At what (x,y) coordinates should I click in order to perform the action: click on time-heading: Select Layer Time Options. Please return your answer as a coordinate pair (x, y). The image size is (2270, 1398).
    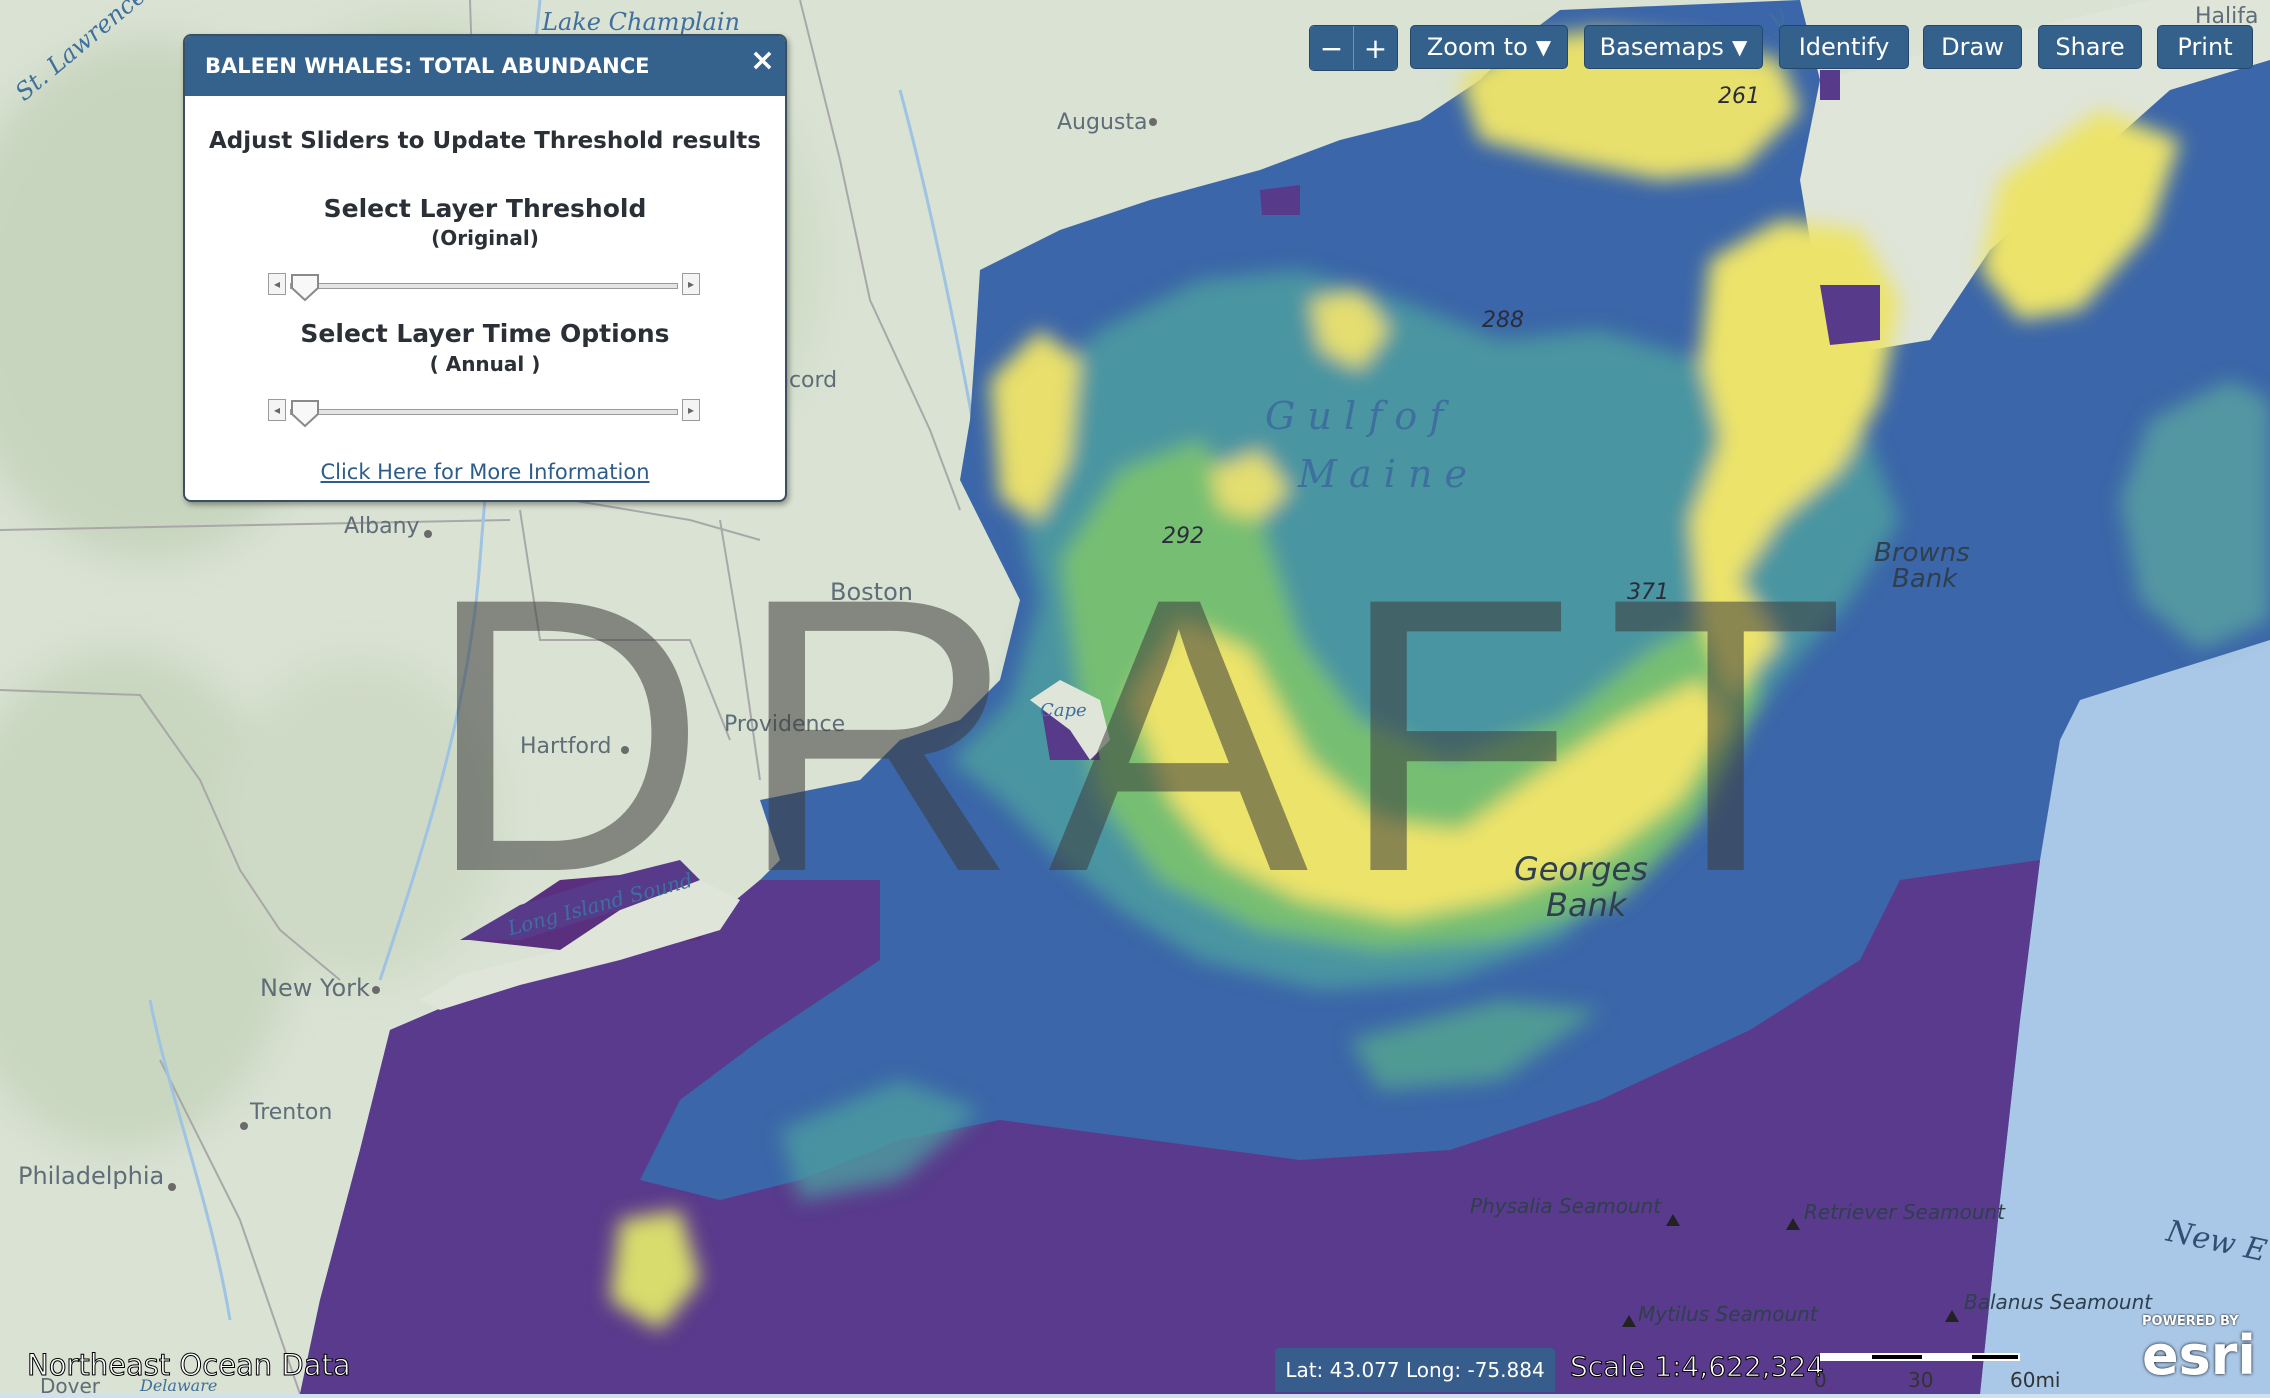
    Looking at the image, I should click on (485, 333).